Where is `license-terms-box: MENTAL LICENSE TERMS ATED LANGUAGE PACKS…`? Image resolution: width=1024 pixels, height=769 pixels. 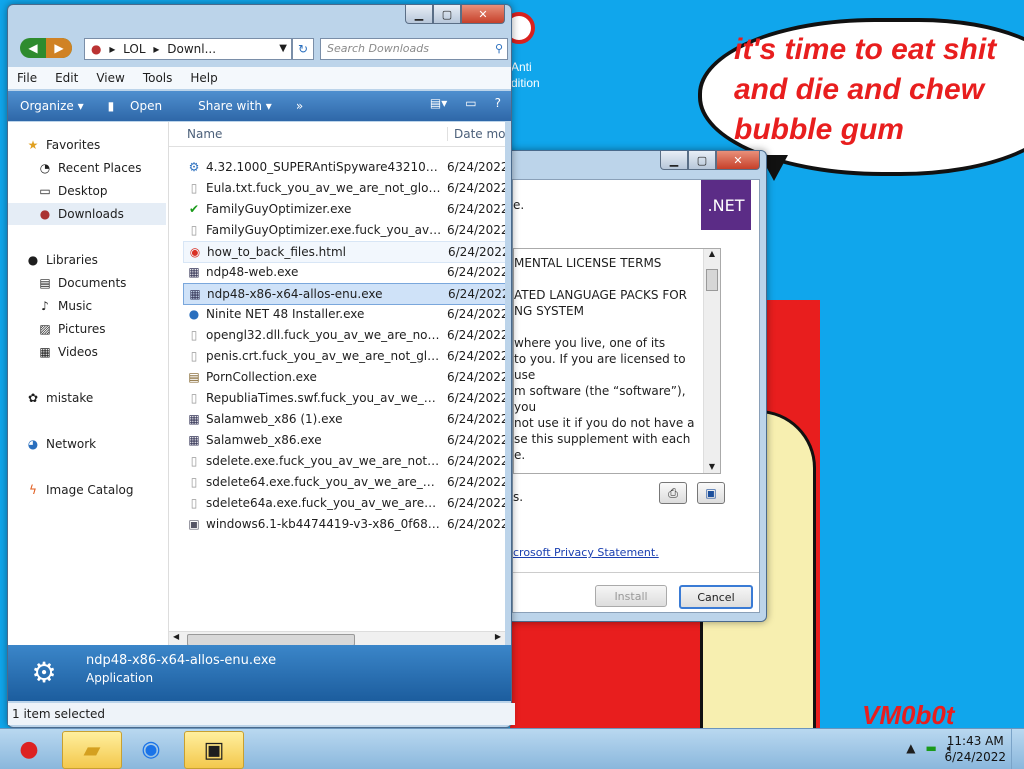 license-terms-box: MENTAL LICENSE TERMS ATED LANGUAGE PACKS… is located at coordinates (617, 361).